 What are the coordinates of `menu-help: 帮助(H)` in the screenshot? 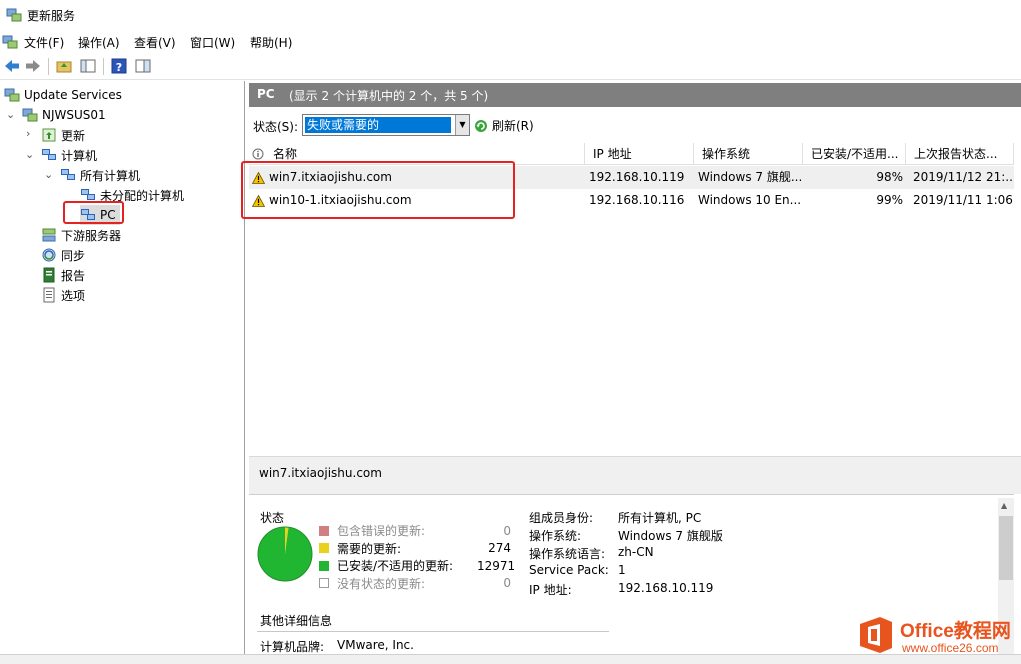 It's located at (271, 42).